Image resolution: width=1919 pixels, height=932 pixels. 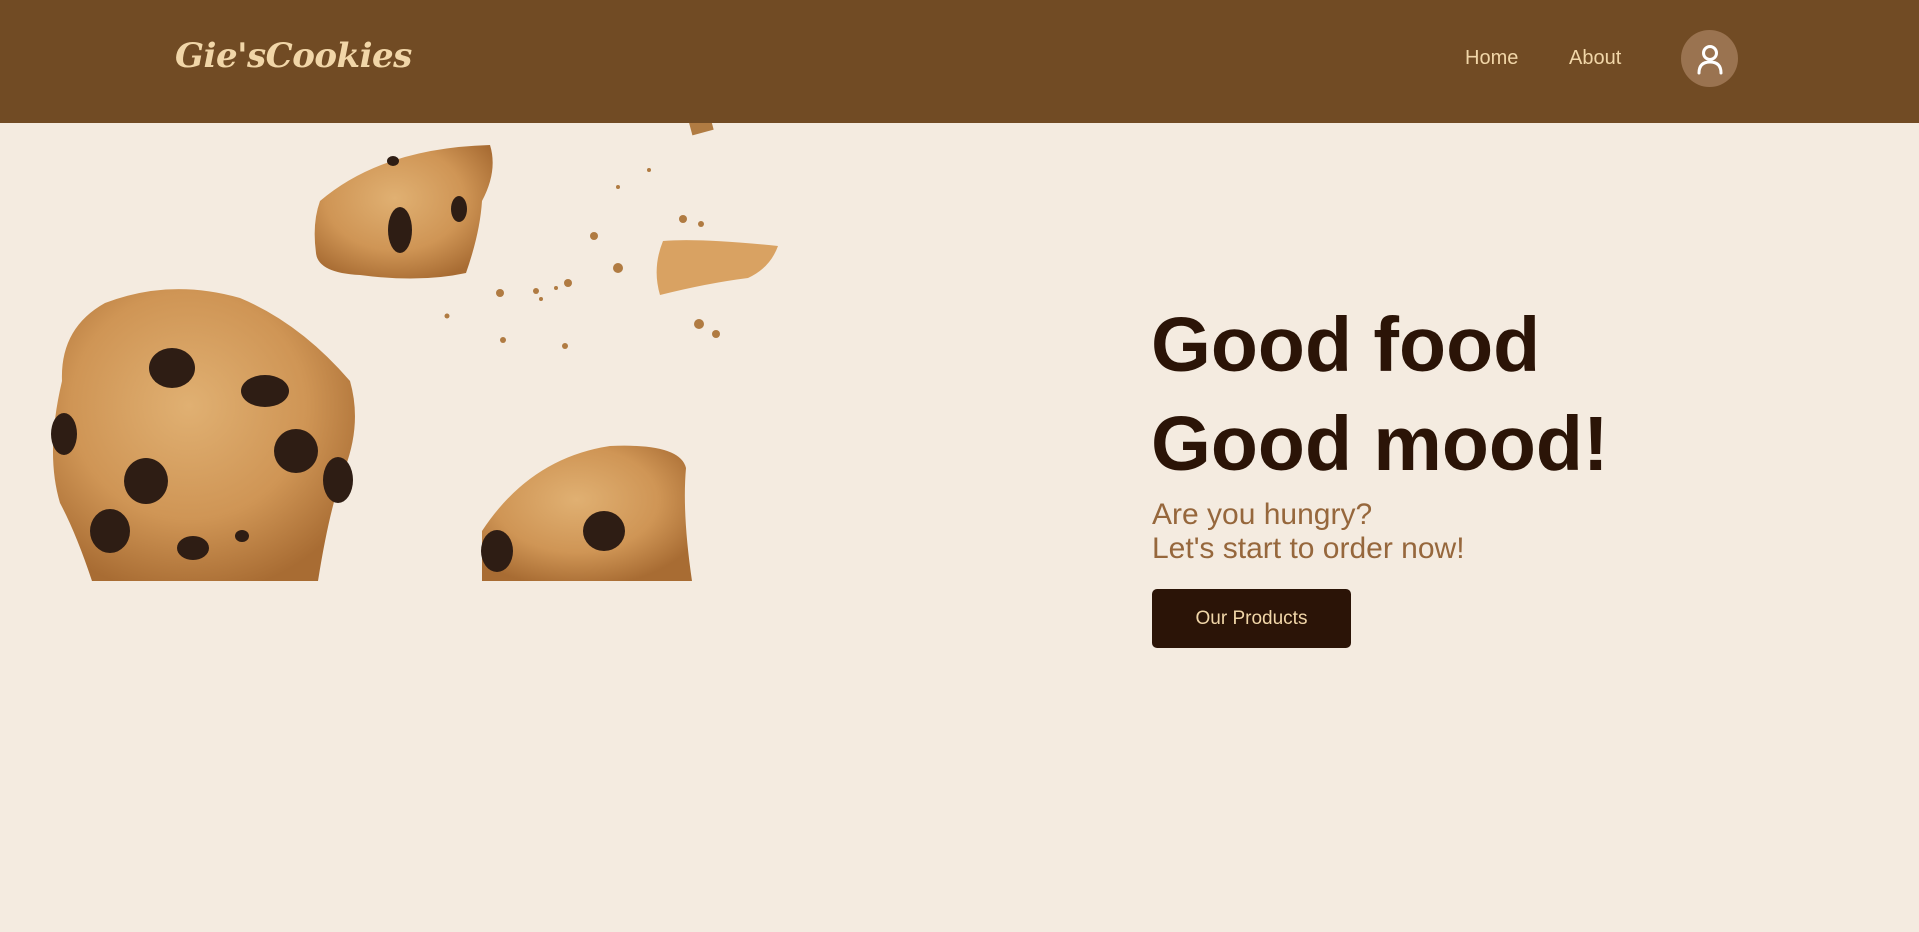 What do you see at coordinates (1308, 548) in the screenshot?
I see `subtitle-line-2: Let's start to order now!` at bounding box center [1308, 548].